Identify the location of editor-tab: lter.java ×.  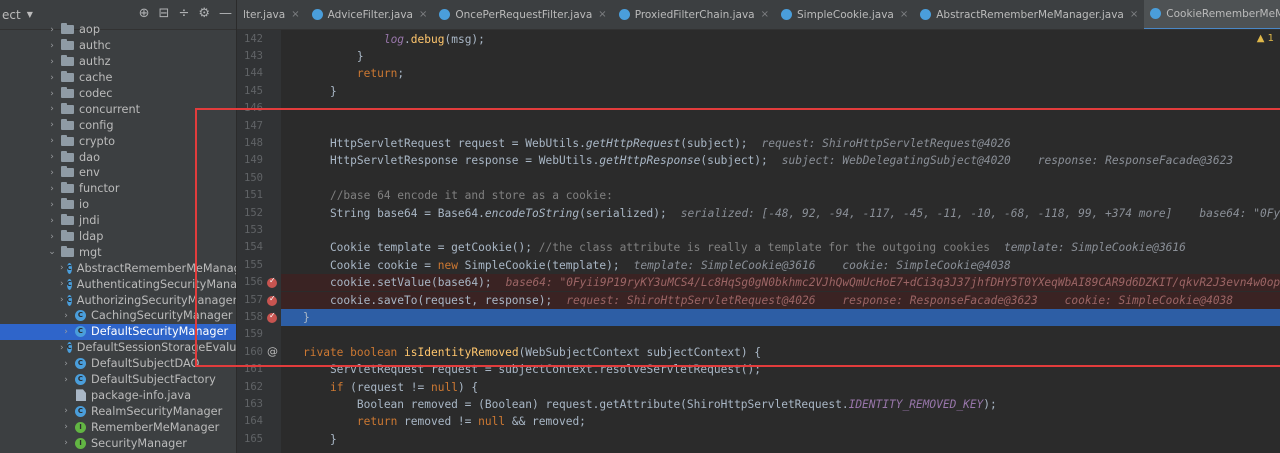
(271, 14).